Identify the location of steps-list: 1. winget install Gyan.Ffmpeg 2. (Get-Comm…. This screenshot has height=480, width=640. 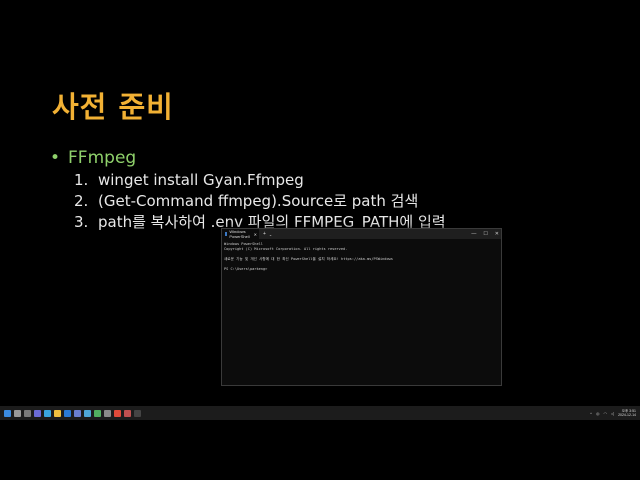
(260, 201).